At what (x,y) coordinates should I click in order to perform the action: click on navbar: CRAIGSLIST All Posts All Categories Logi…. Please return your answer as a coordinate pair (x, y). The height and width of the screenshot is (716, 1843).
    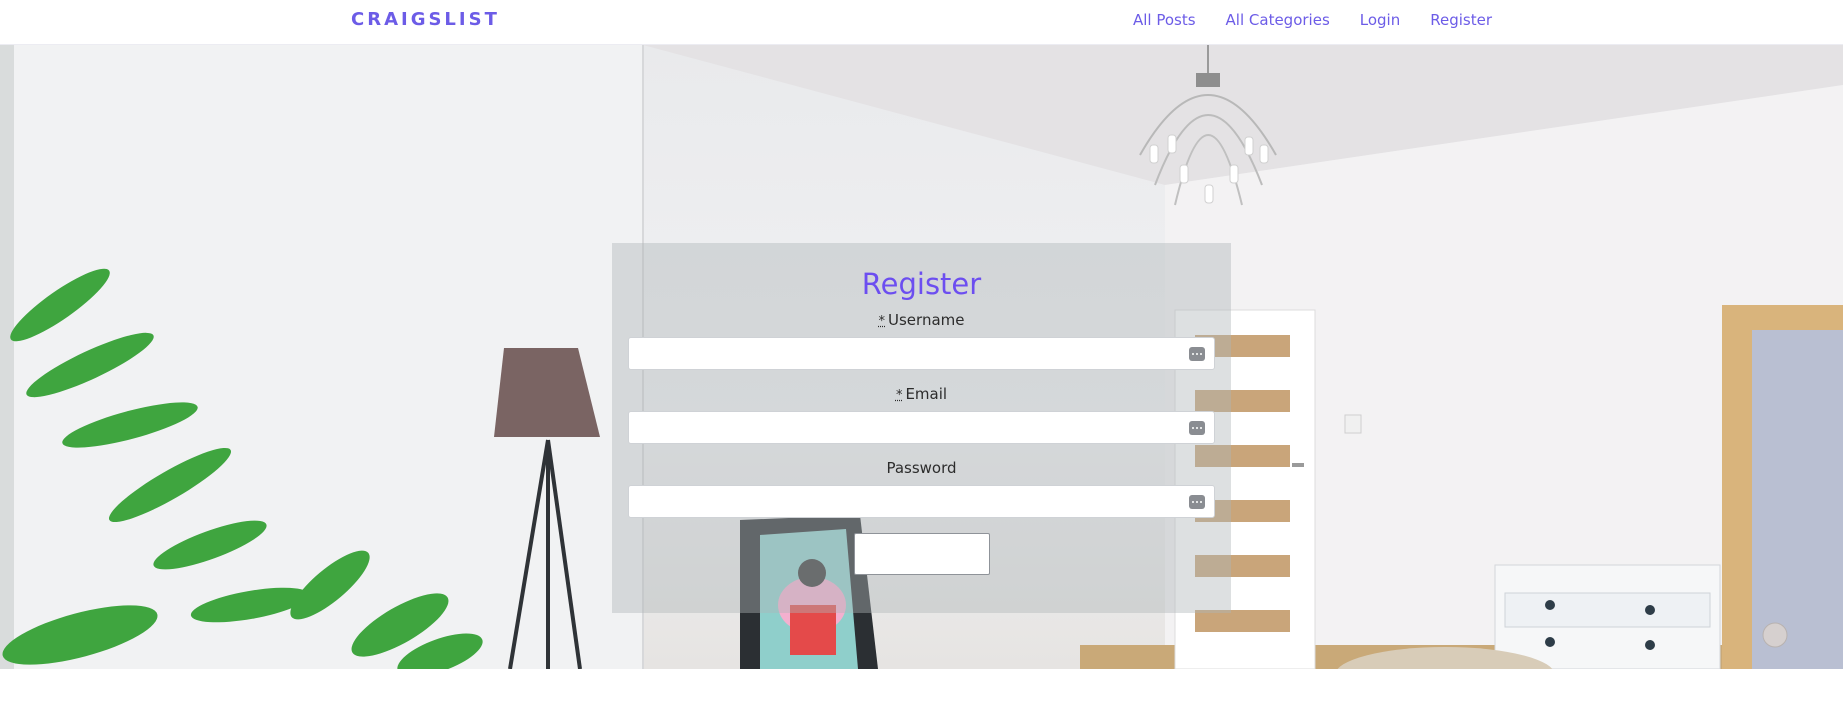
    Looking at the image, I should click on (921, 22).